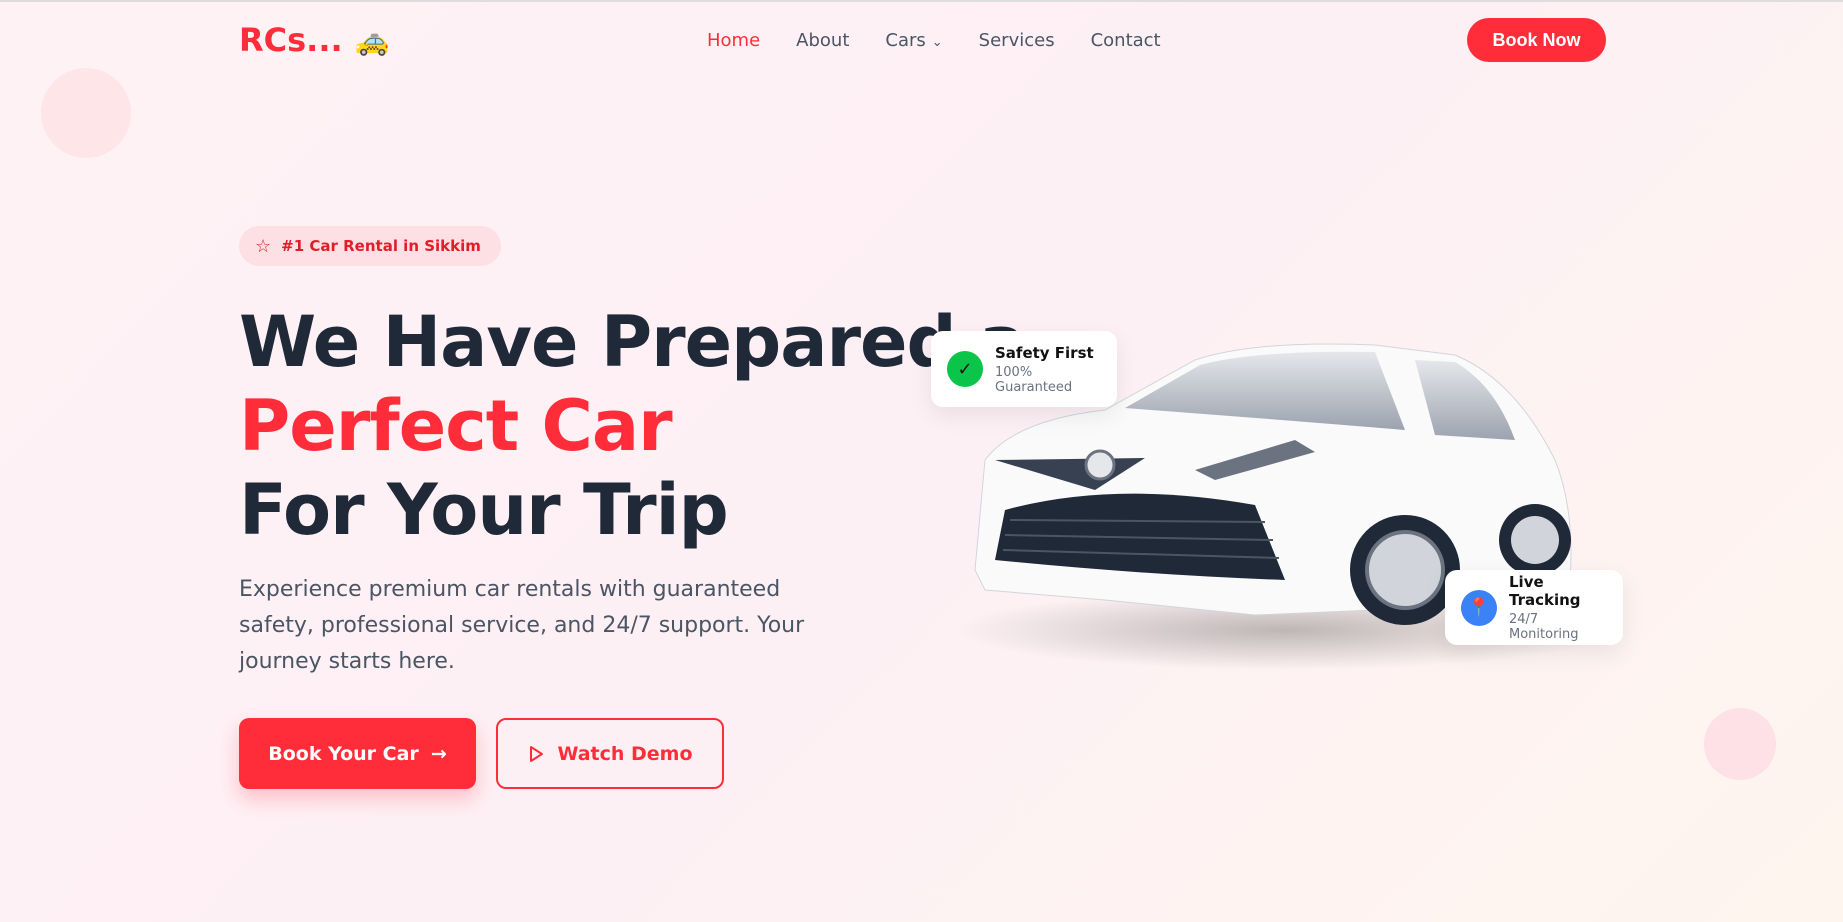  I want to click on taxi-icon: 🚕, so click(372, 40).